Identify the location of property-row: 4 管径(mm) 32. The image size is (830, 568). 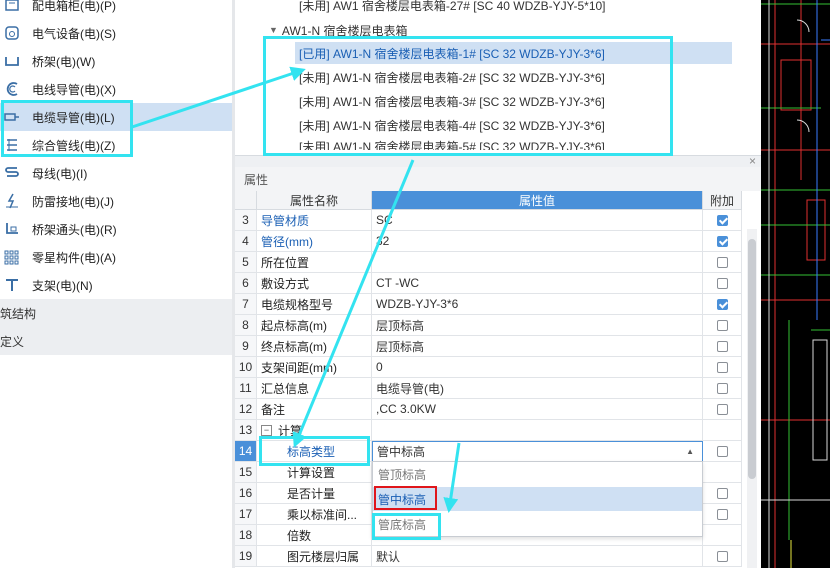
(488, 241).